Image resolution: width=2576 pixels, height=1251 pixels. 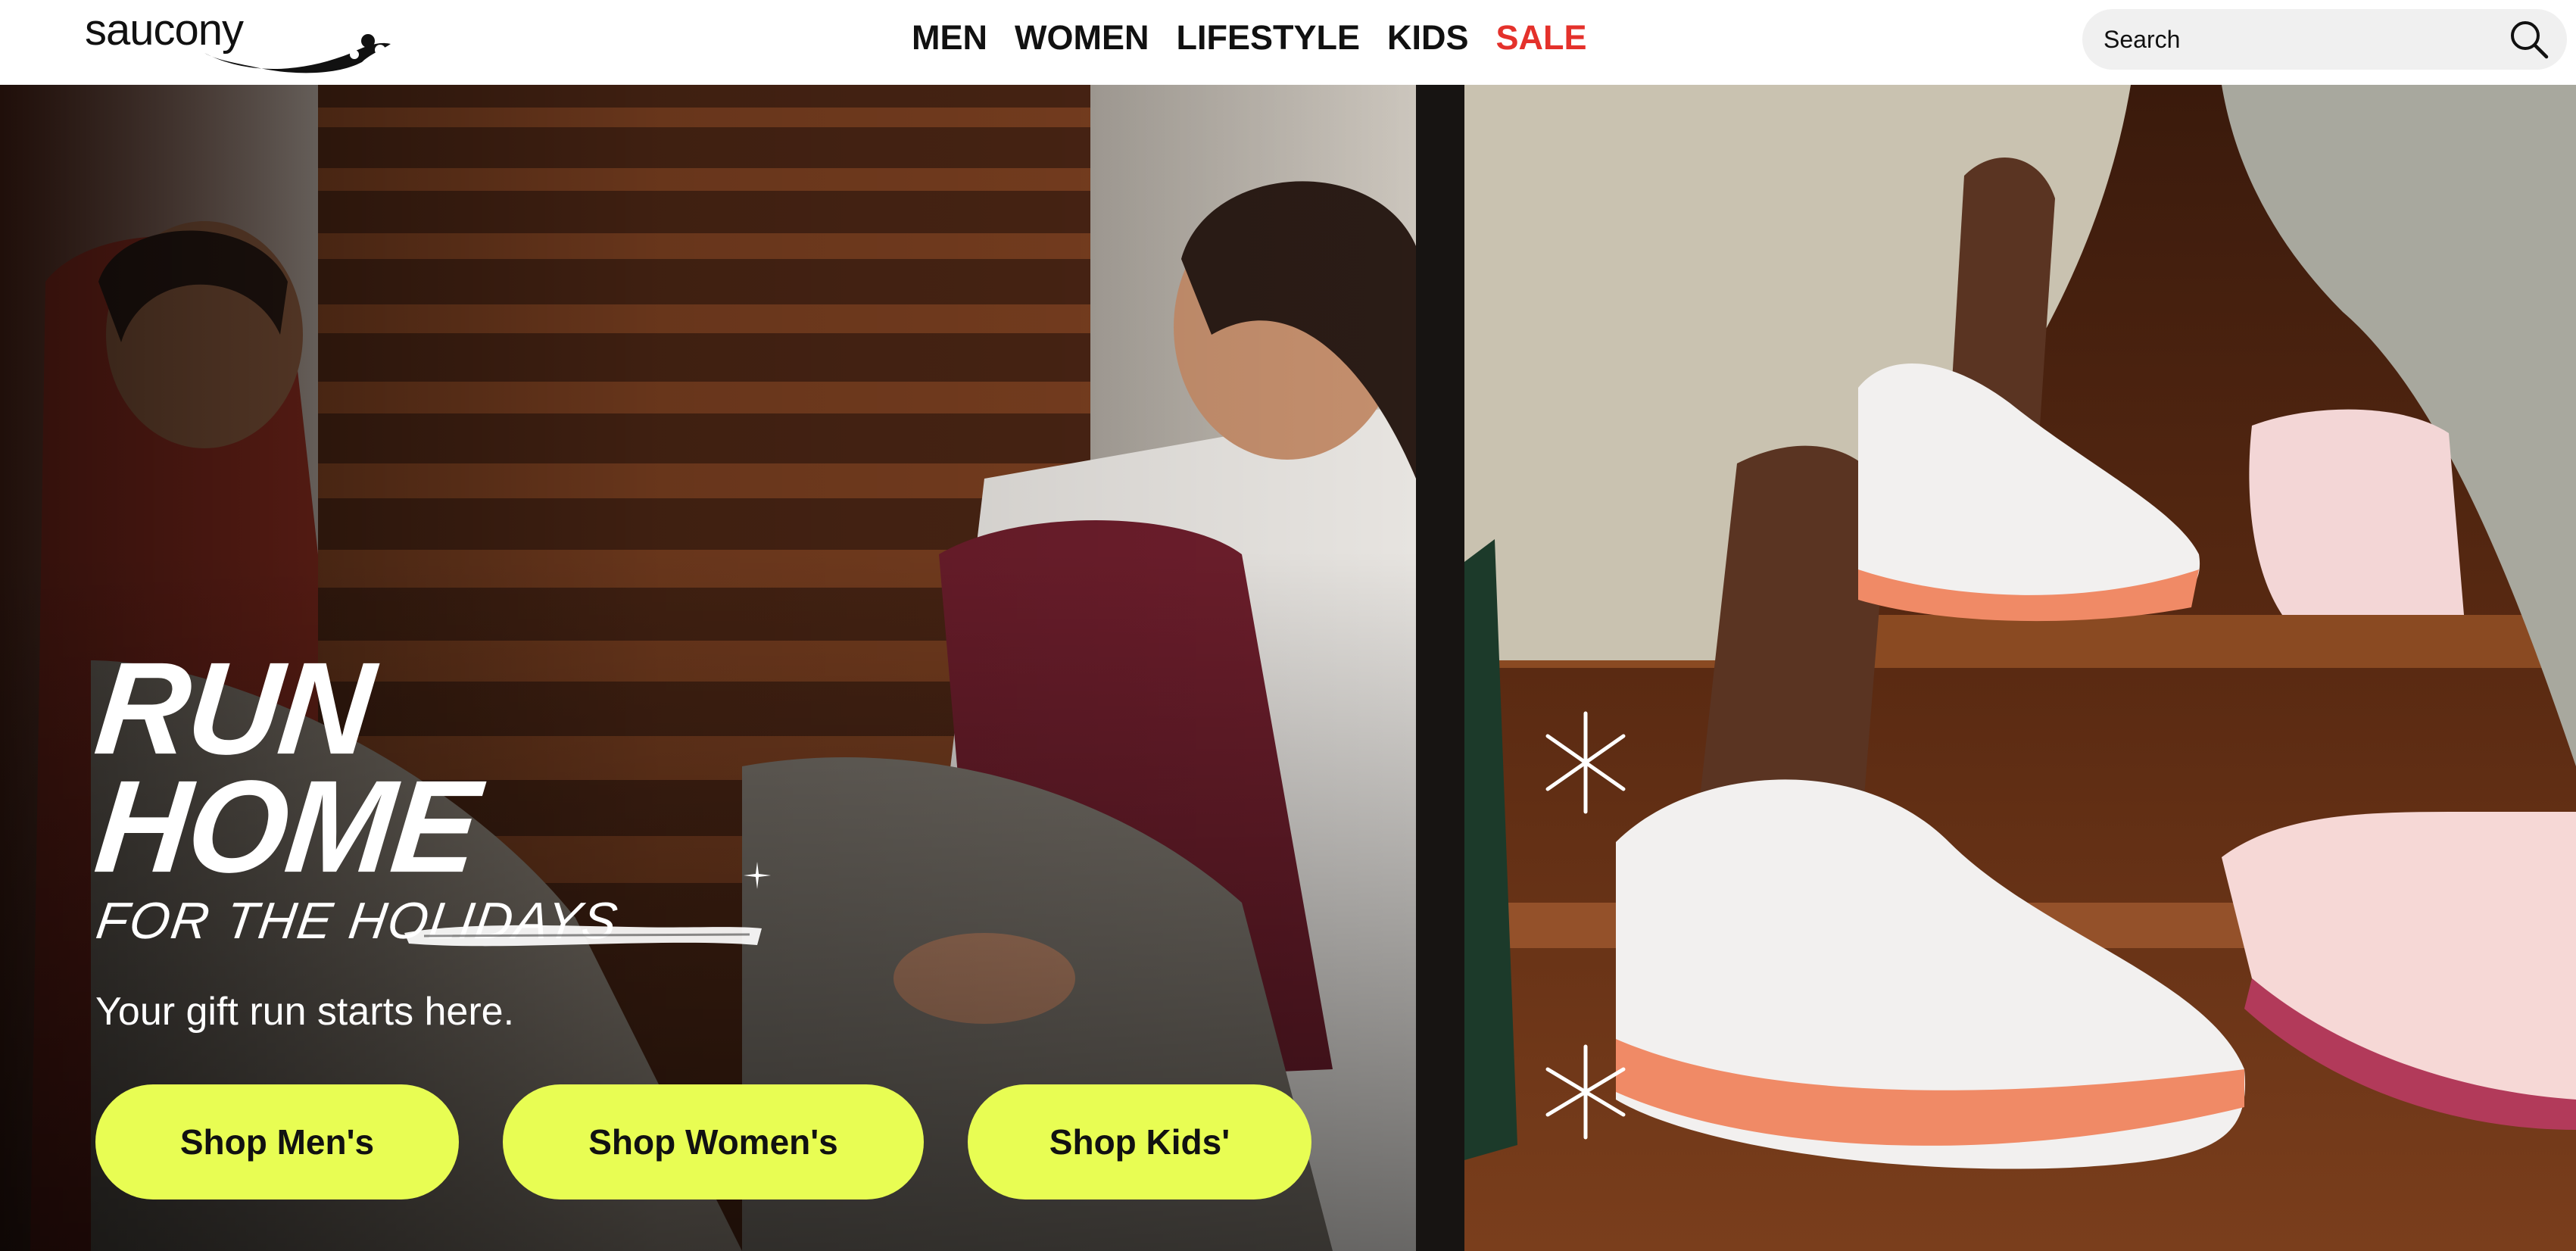 What do you see at coordinates (1139, 1142) in the screenshot?
I see `shop-kids-button: Shop Kids'` at bounding box center [1139, 1142].